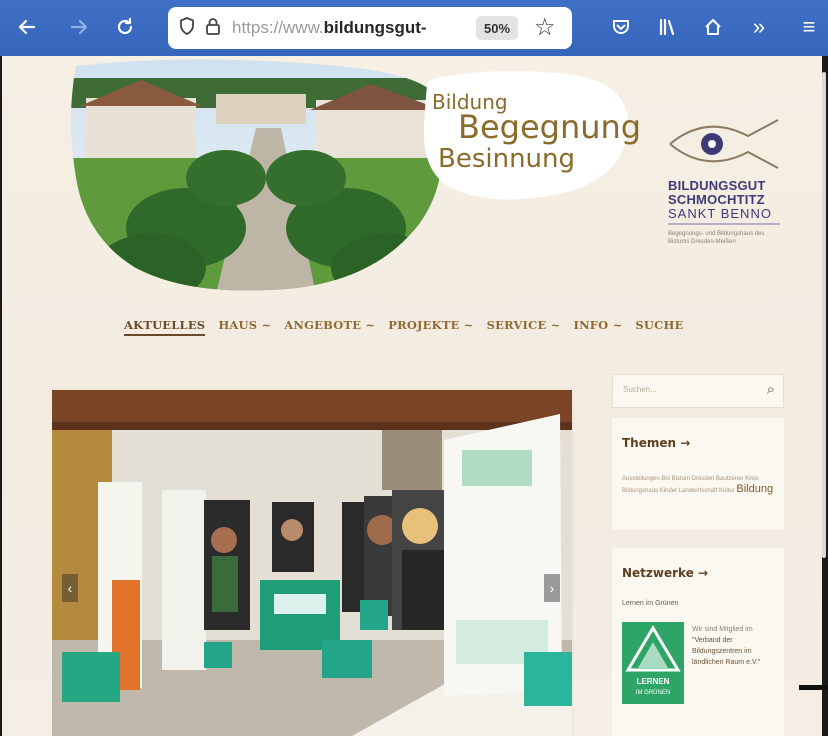 Image resolution: width=828 pixels, height=736 pixels. I want to click on lernen-im-gruenen-logo: LERNEN IM GRÜNEN, so click(653, 663).